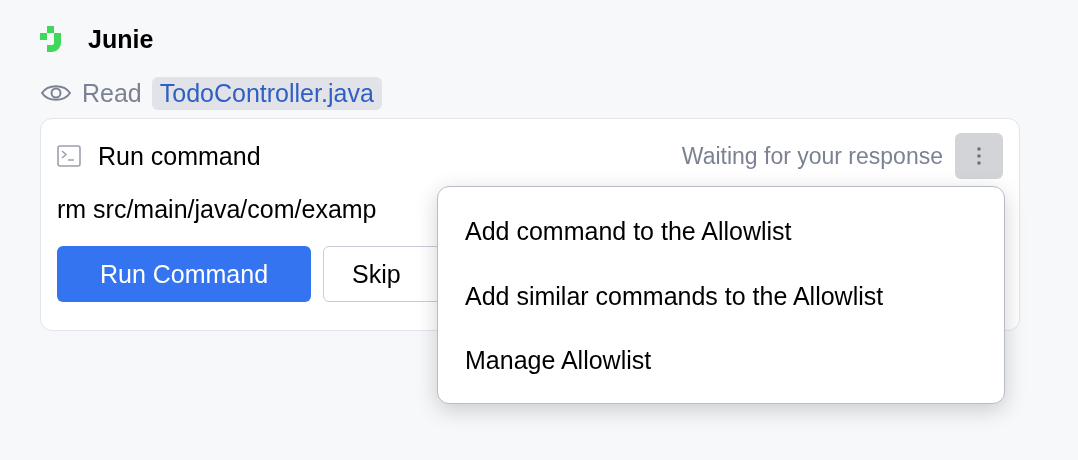 This screenshot has width=1078, height=460. Describe the element at coordinates (112, 93) in the screenshot. I see `activity-verb: Read` at that location.